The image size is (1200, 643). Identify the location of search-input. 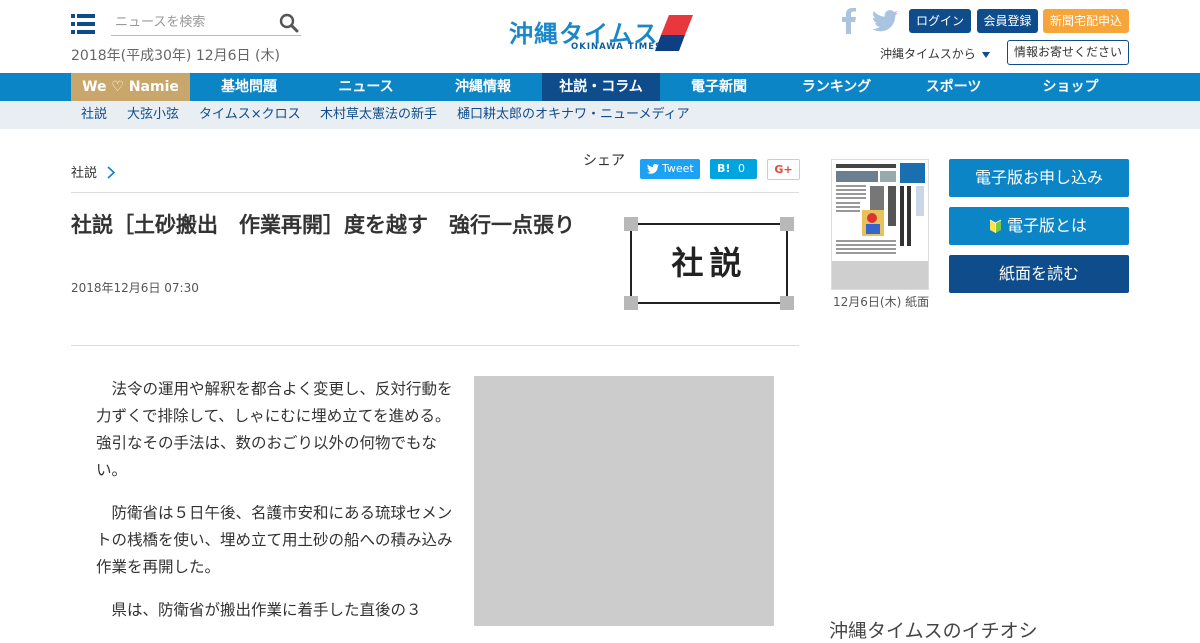
(195, 22).